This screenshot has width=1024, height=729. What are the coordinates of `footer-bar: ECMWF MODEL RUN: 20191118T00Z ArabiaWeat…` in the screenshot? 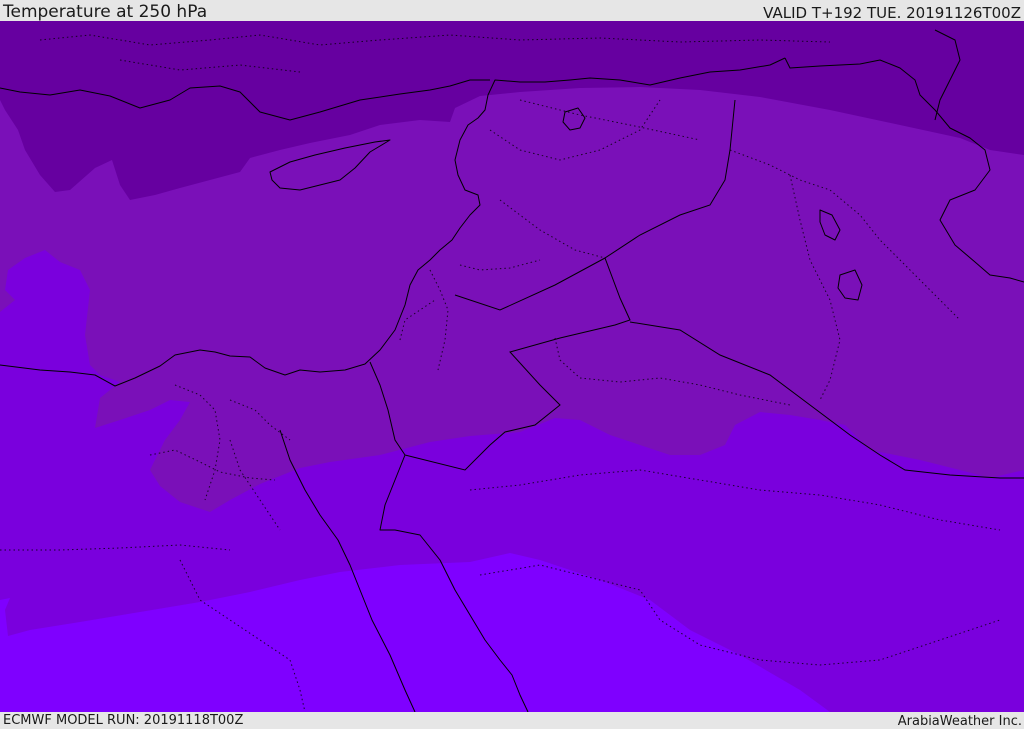 It's located at (512, 720).